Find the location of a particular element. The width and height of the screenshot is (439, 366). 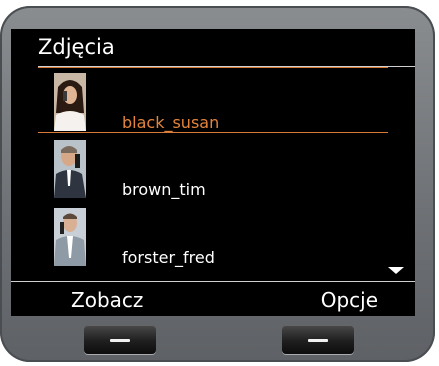

scroll-down-icon is located at coordinates (396, 270).